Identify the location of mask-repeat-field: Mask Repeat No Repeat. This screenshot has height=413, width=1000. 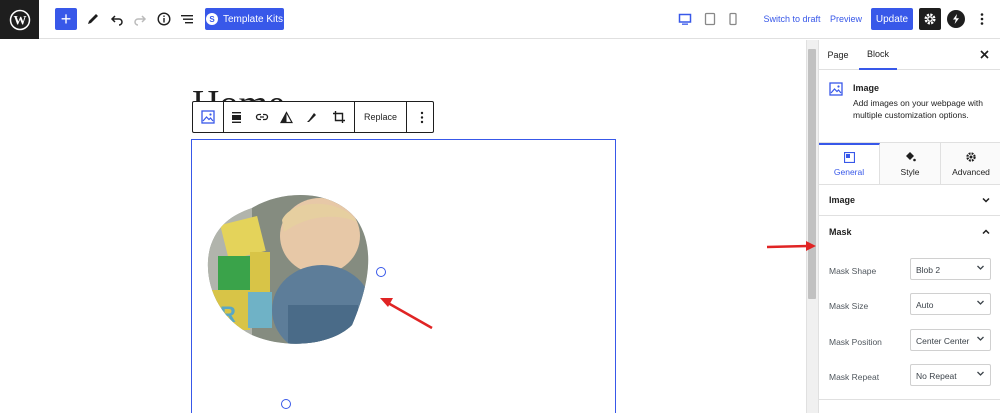
(909, 378).